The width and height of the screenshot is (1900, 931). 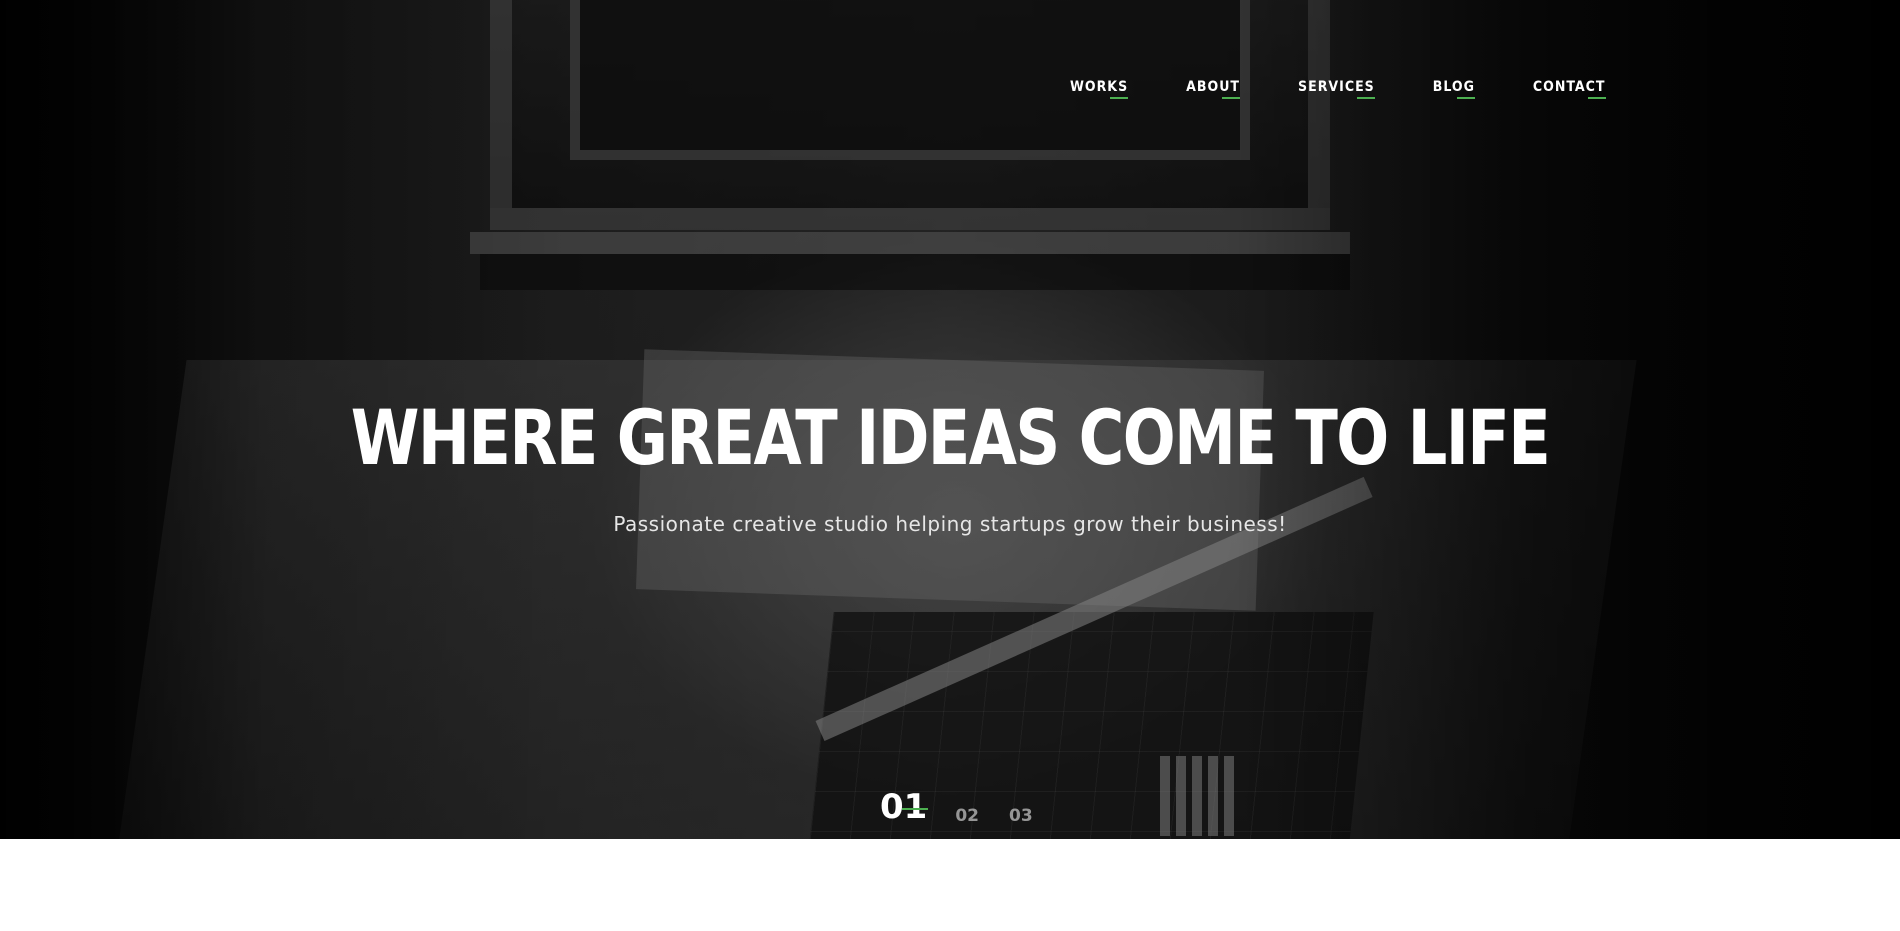 What do you see at coordinates (967, 816) in the screenshot?
I see `slide-indicator-02: 02` at bounding box center [967, 816].